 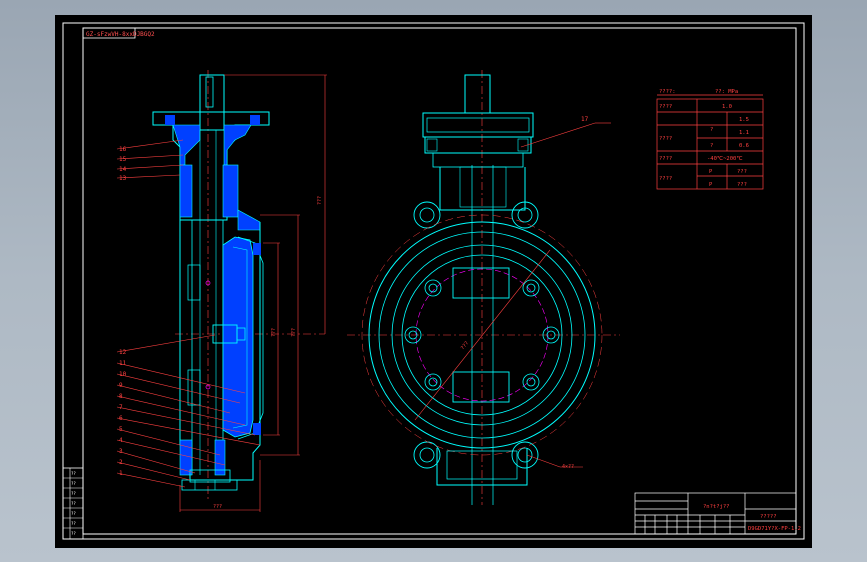 What do you see at coordinates (320, 200) in the screenshot?
I see `dim-vertical-long: ???` at bounding box center [320, 200].